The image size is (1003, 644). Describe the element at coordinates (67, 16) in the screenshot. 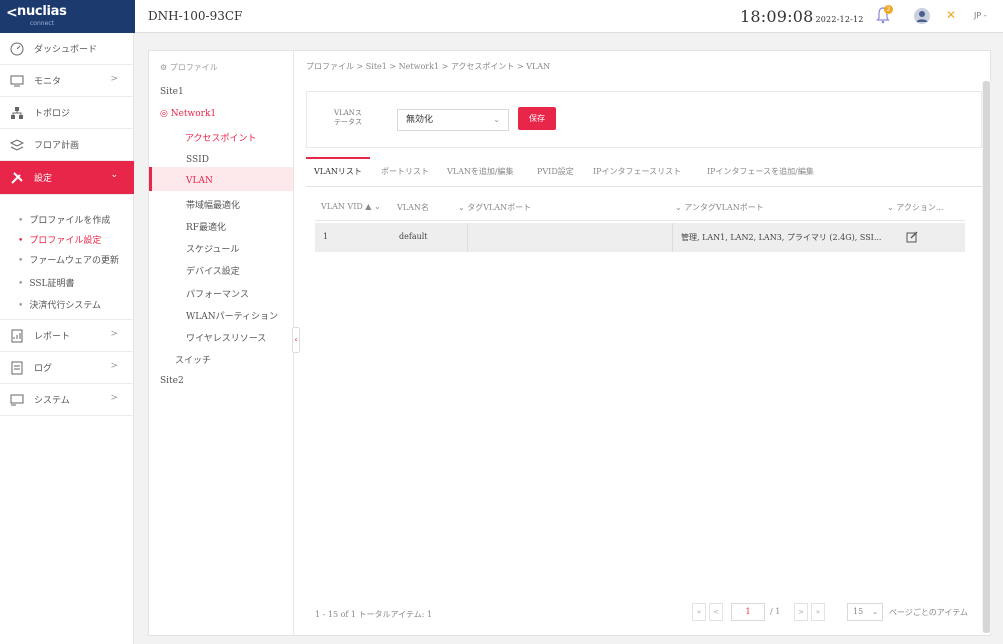

I see `logo: < nuclias connect` at that location.